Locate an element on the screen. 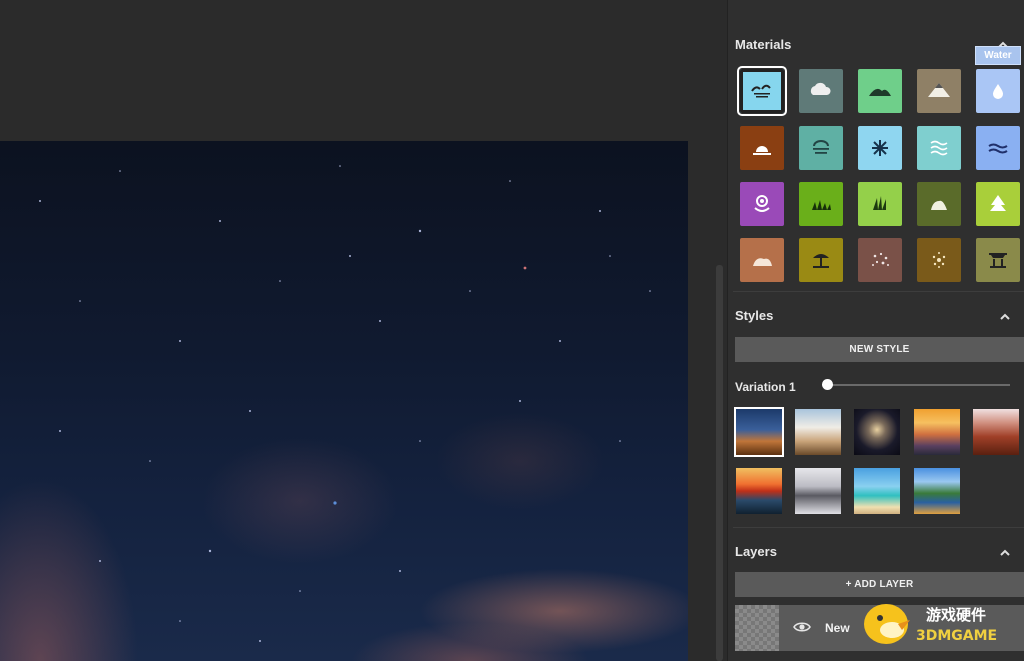 This screenshot has height=661, width=1024. watermark-logo: 游戏硬件 3DMGAME is located at coordinates (930, 624).